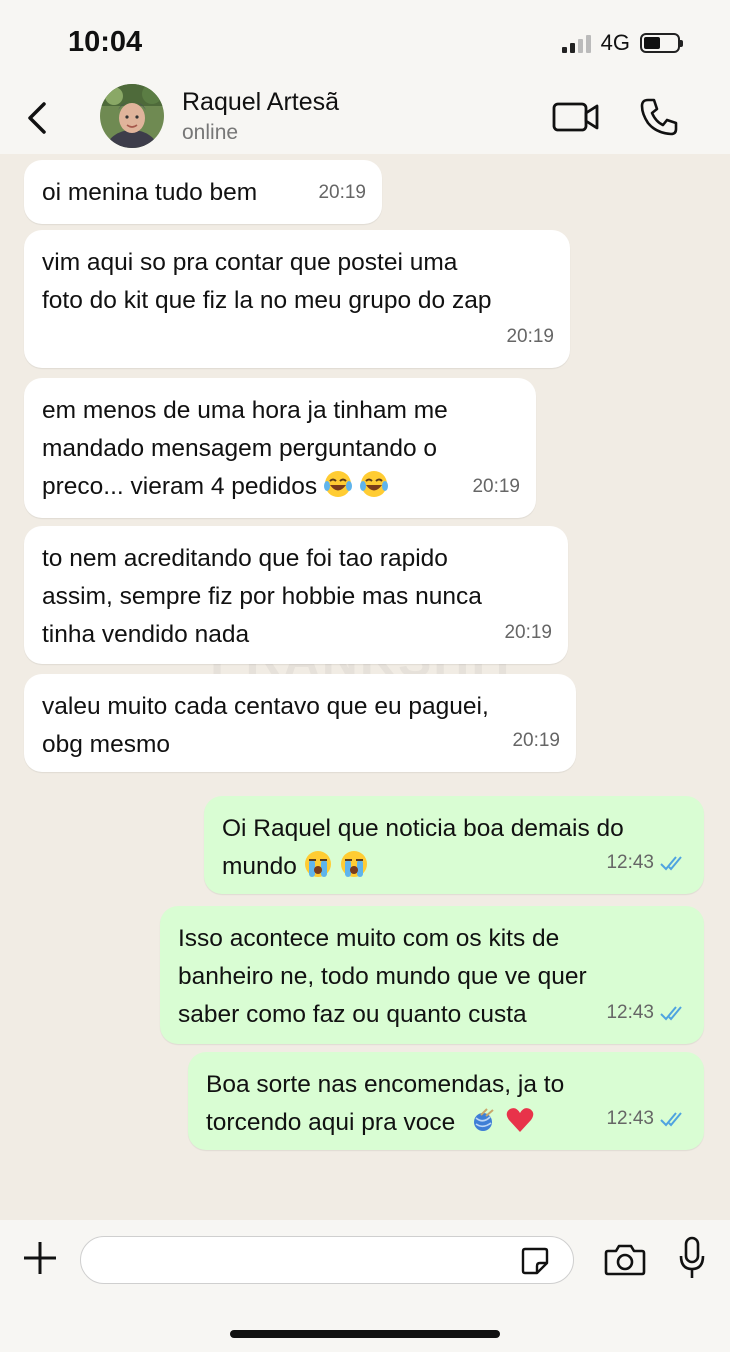  What do you see at coordinates (245, 558) in the screenshot?
I see `message-text: to nem acreditando que foi tao rapido` at bounding box center [245, 558].